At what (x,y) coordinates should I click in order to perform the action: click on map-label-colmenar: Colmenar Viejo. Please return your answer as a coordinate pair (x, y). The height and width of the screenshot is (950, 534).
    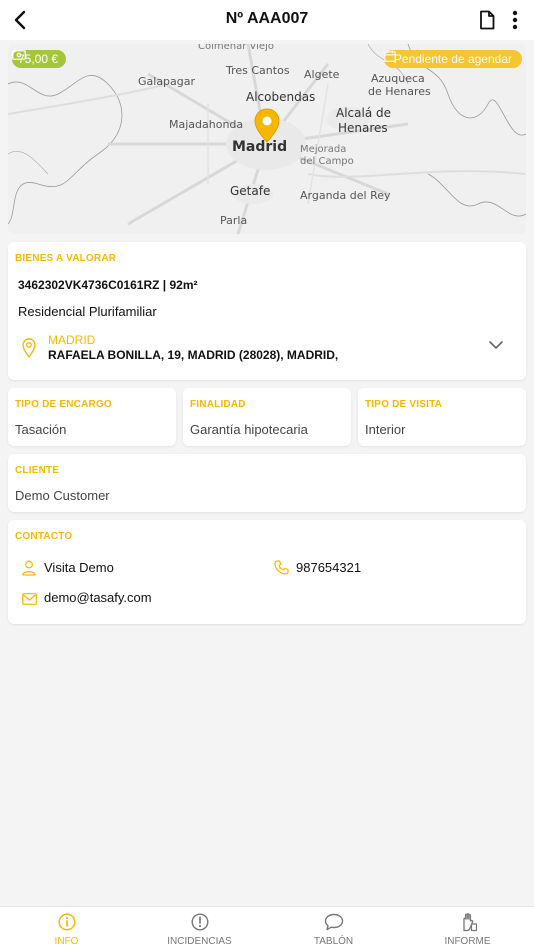
    Looking at the image, I should click on (236, 48).